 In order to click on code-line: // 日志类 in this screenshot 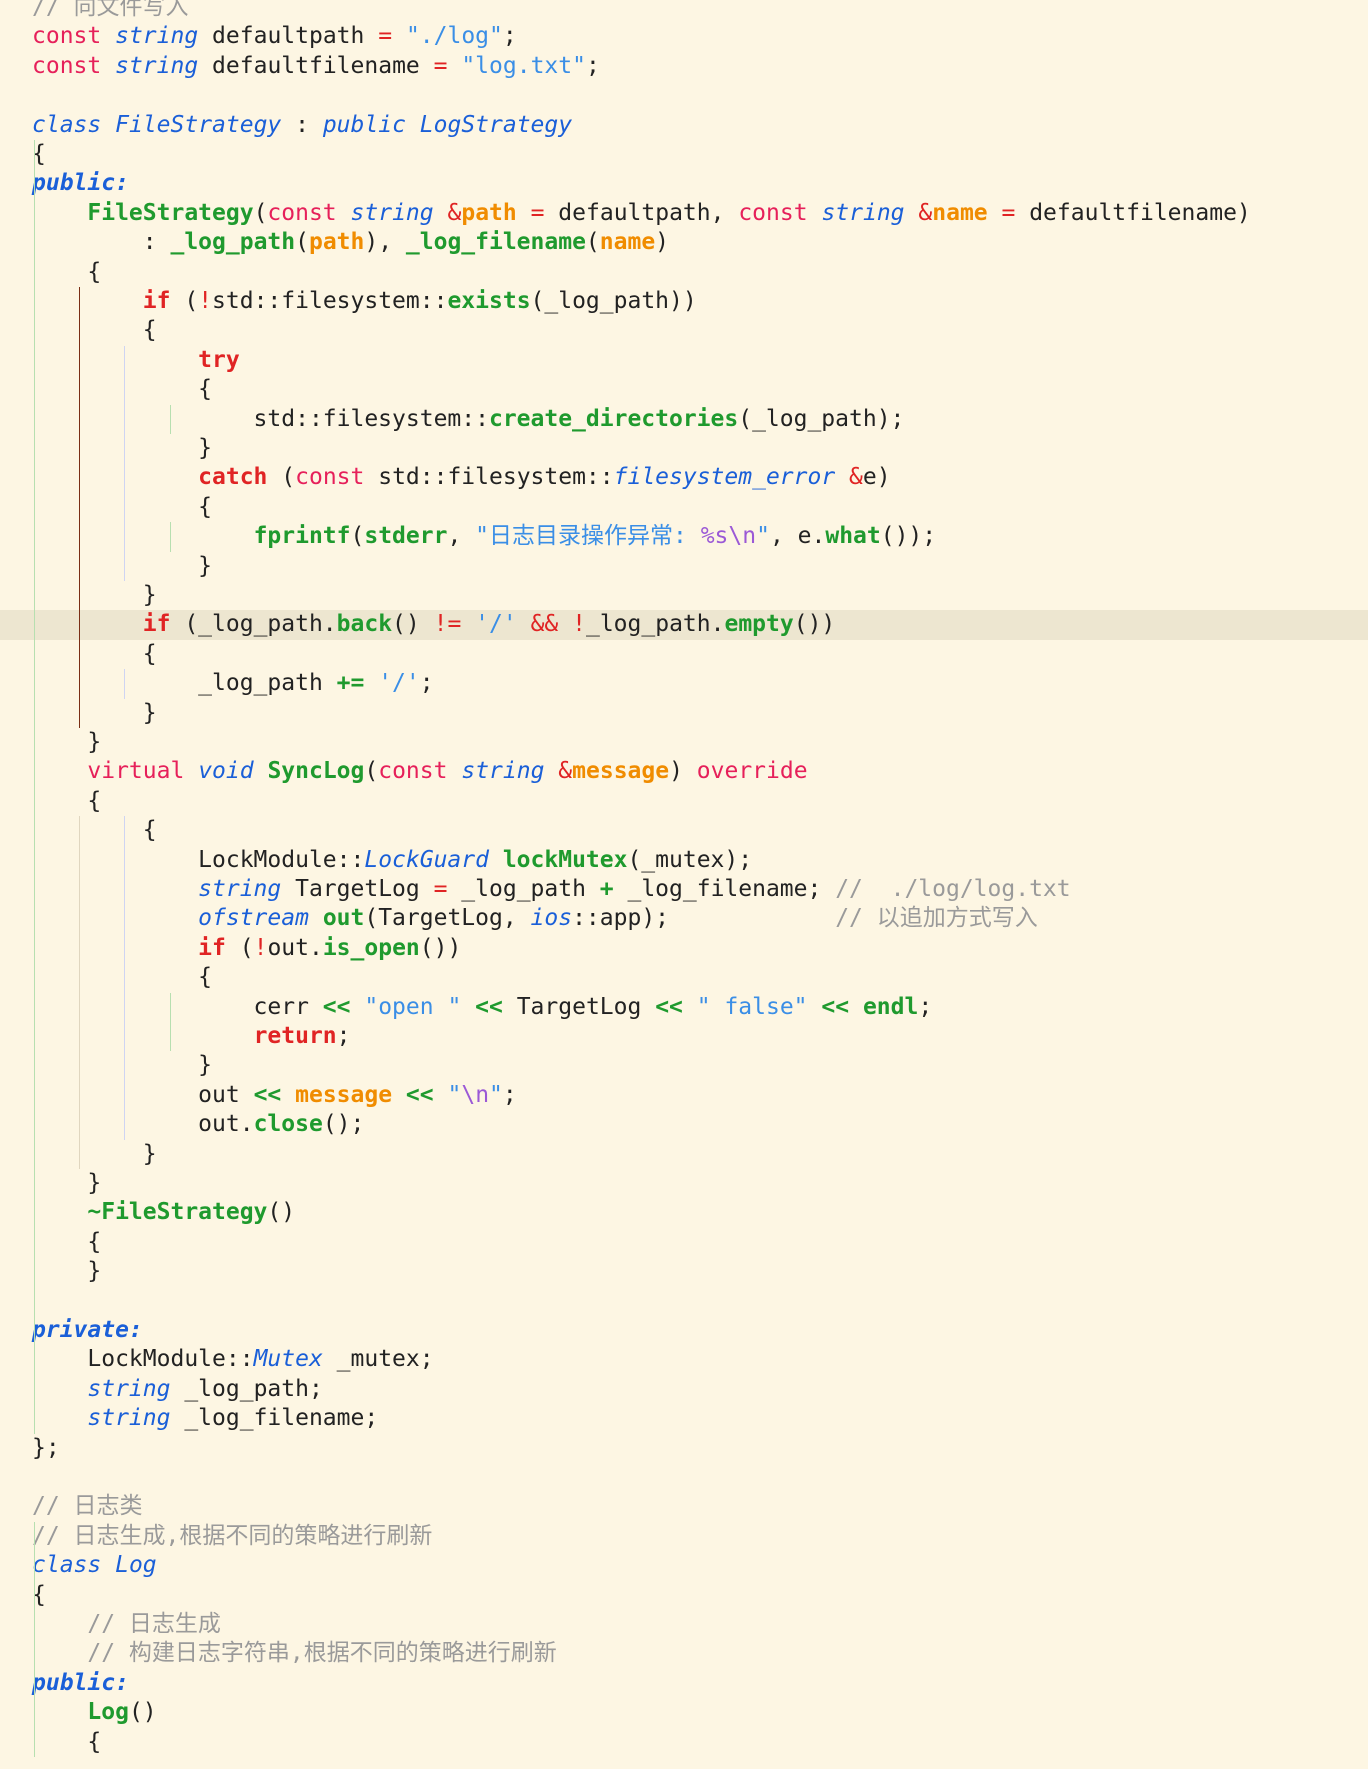, I will do `click(684, 1506)`.